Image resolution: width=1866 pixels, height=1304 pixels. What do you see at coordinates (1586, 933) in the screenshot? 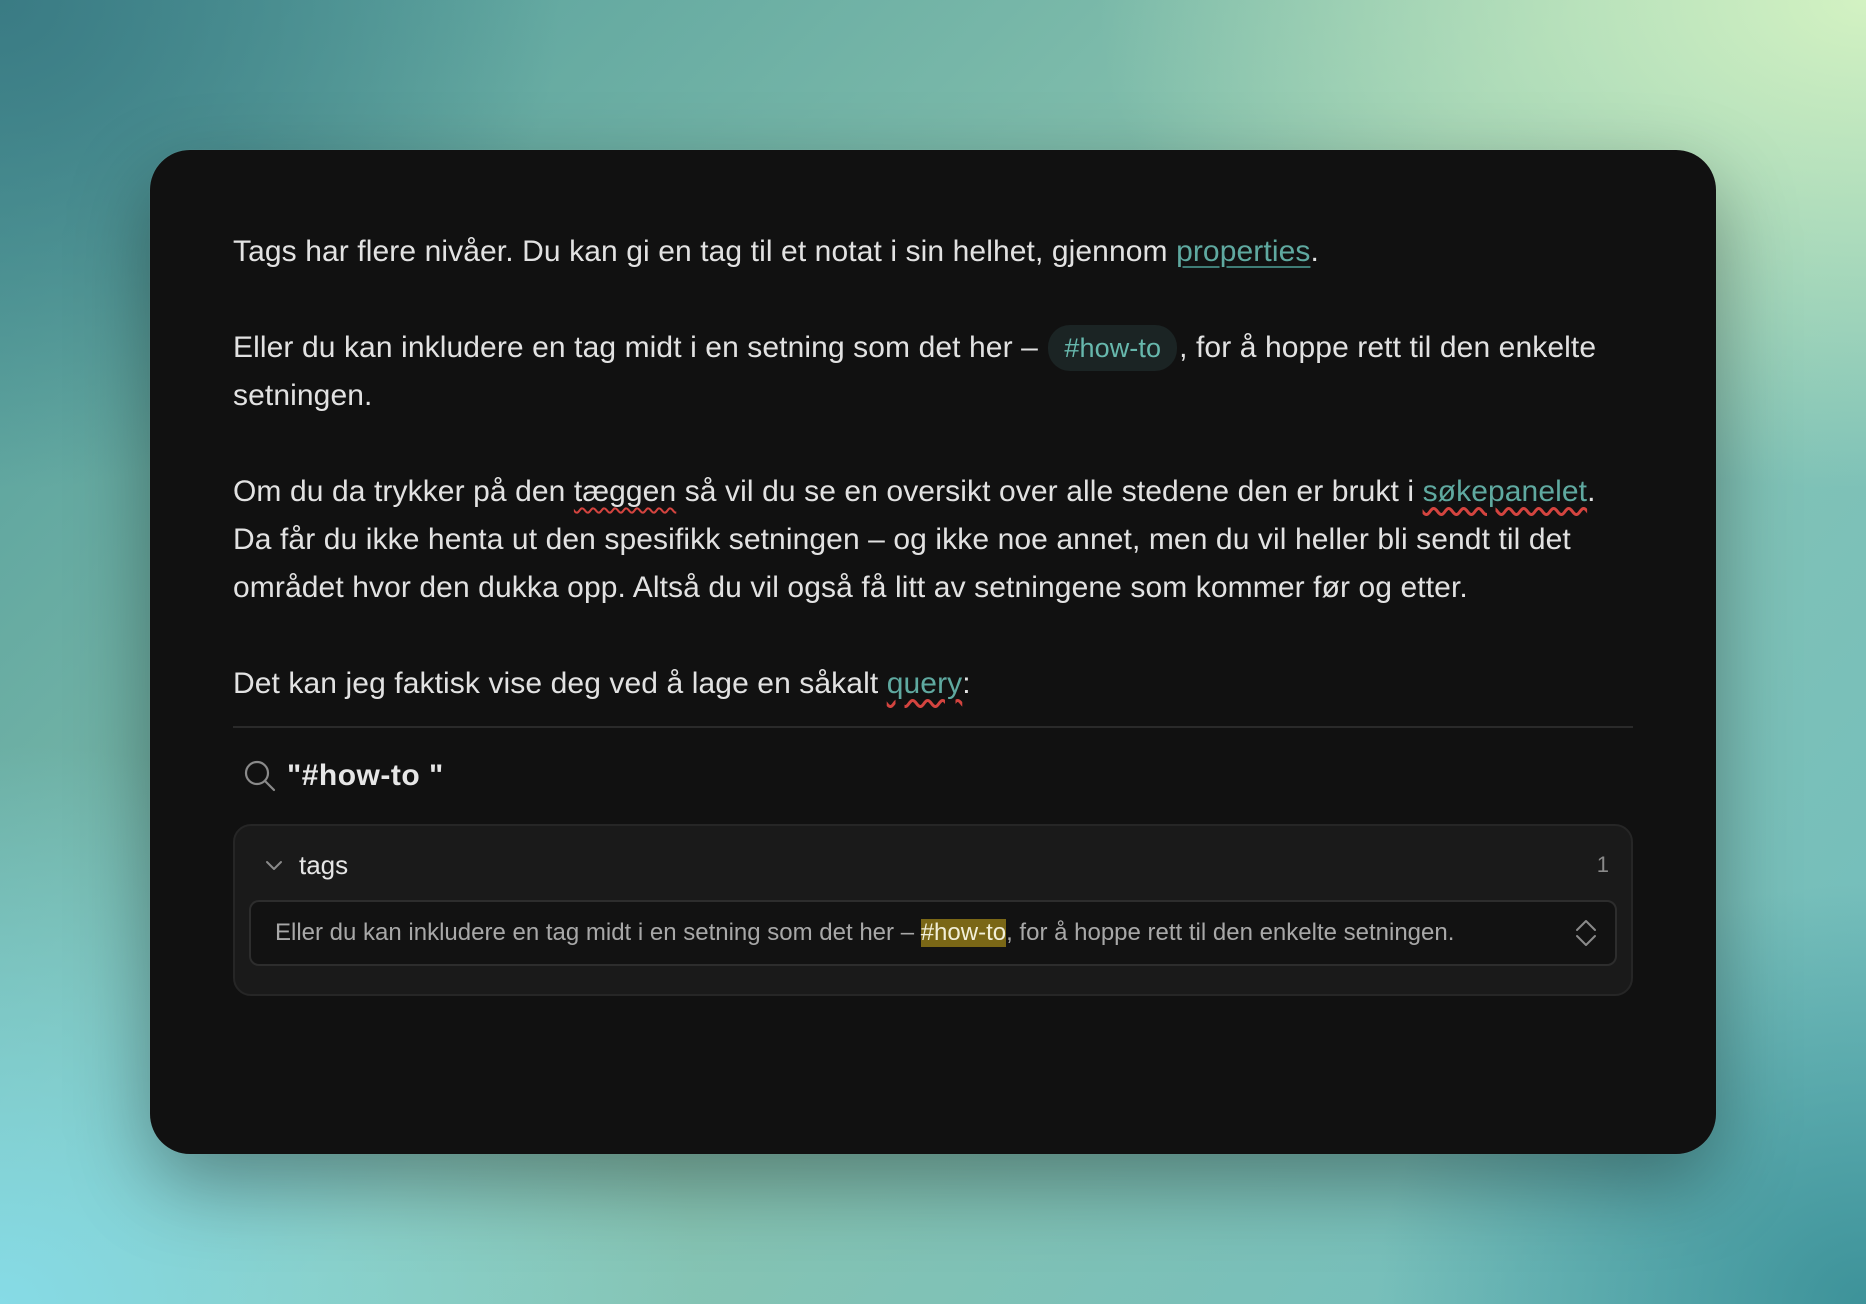
I see `expand-context-icon` at bounding box center [1586, 933].